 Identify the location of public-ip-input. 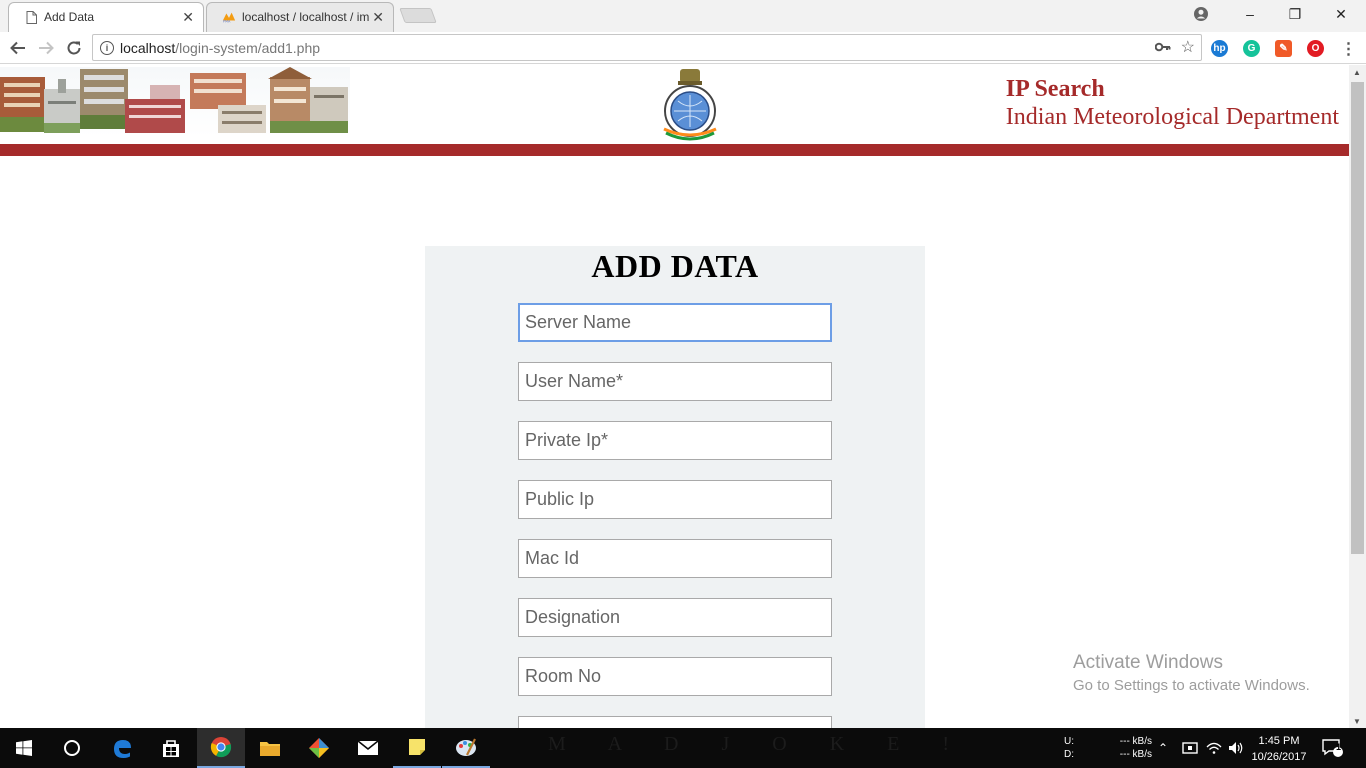
(675, 499).